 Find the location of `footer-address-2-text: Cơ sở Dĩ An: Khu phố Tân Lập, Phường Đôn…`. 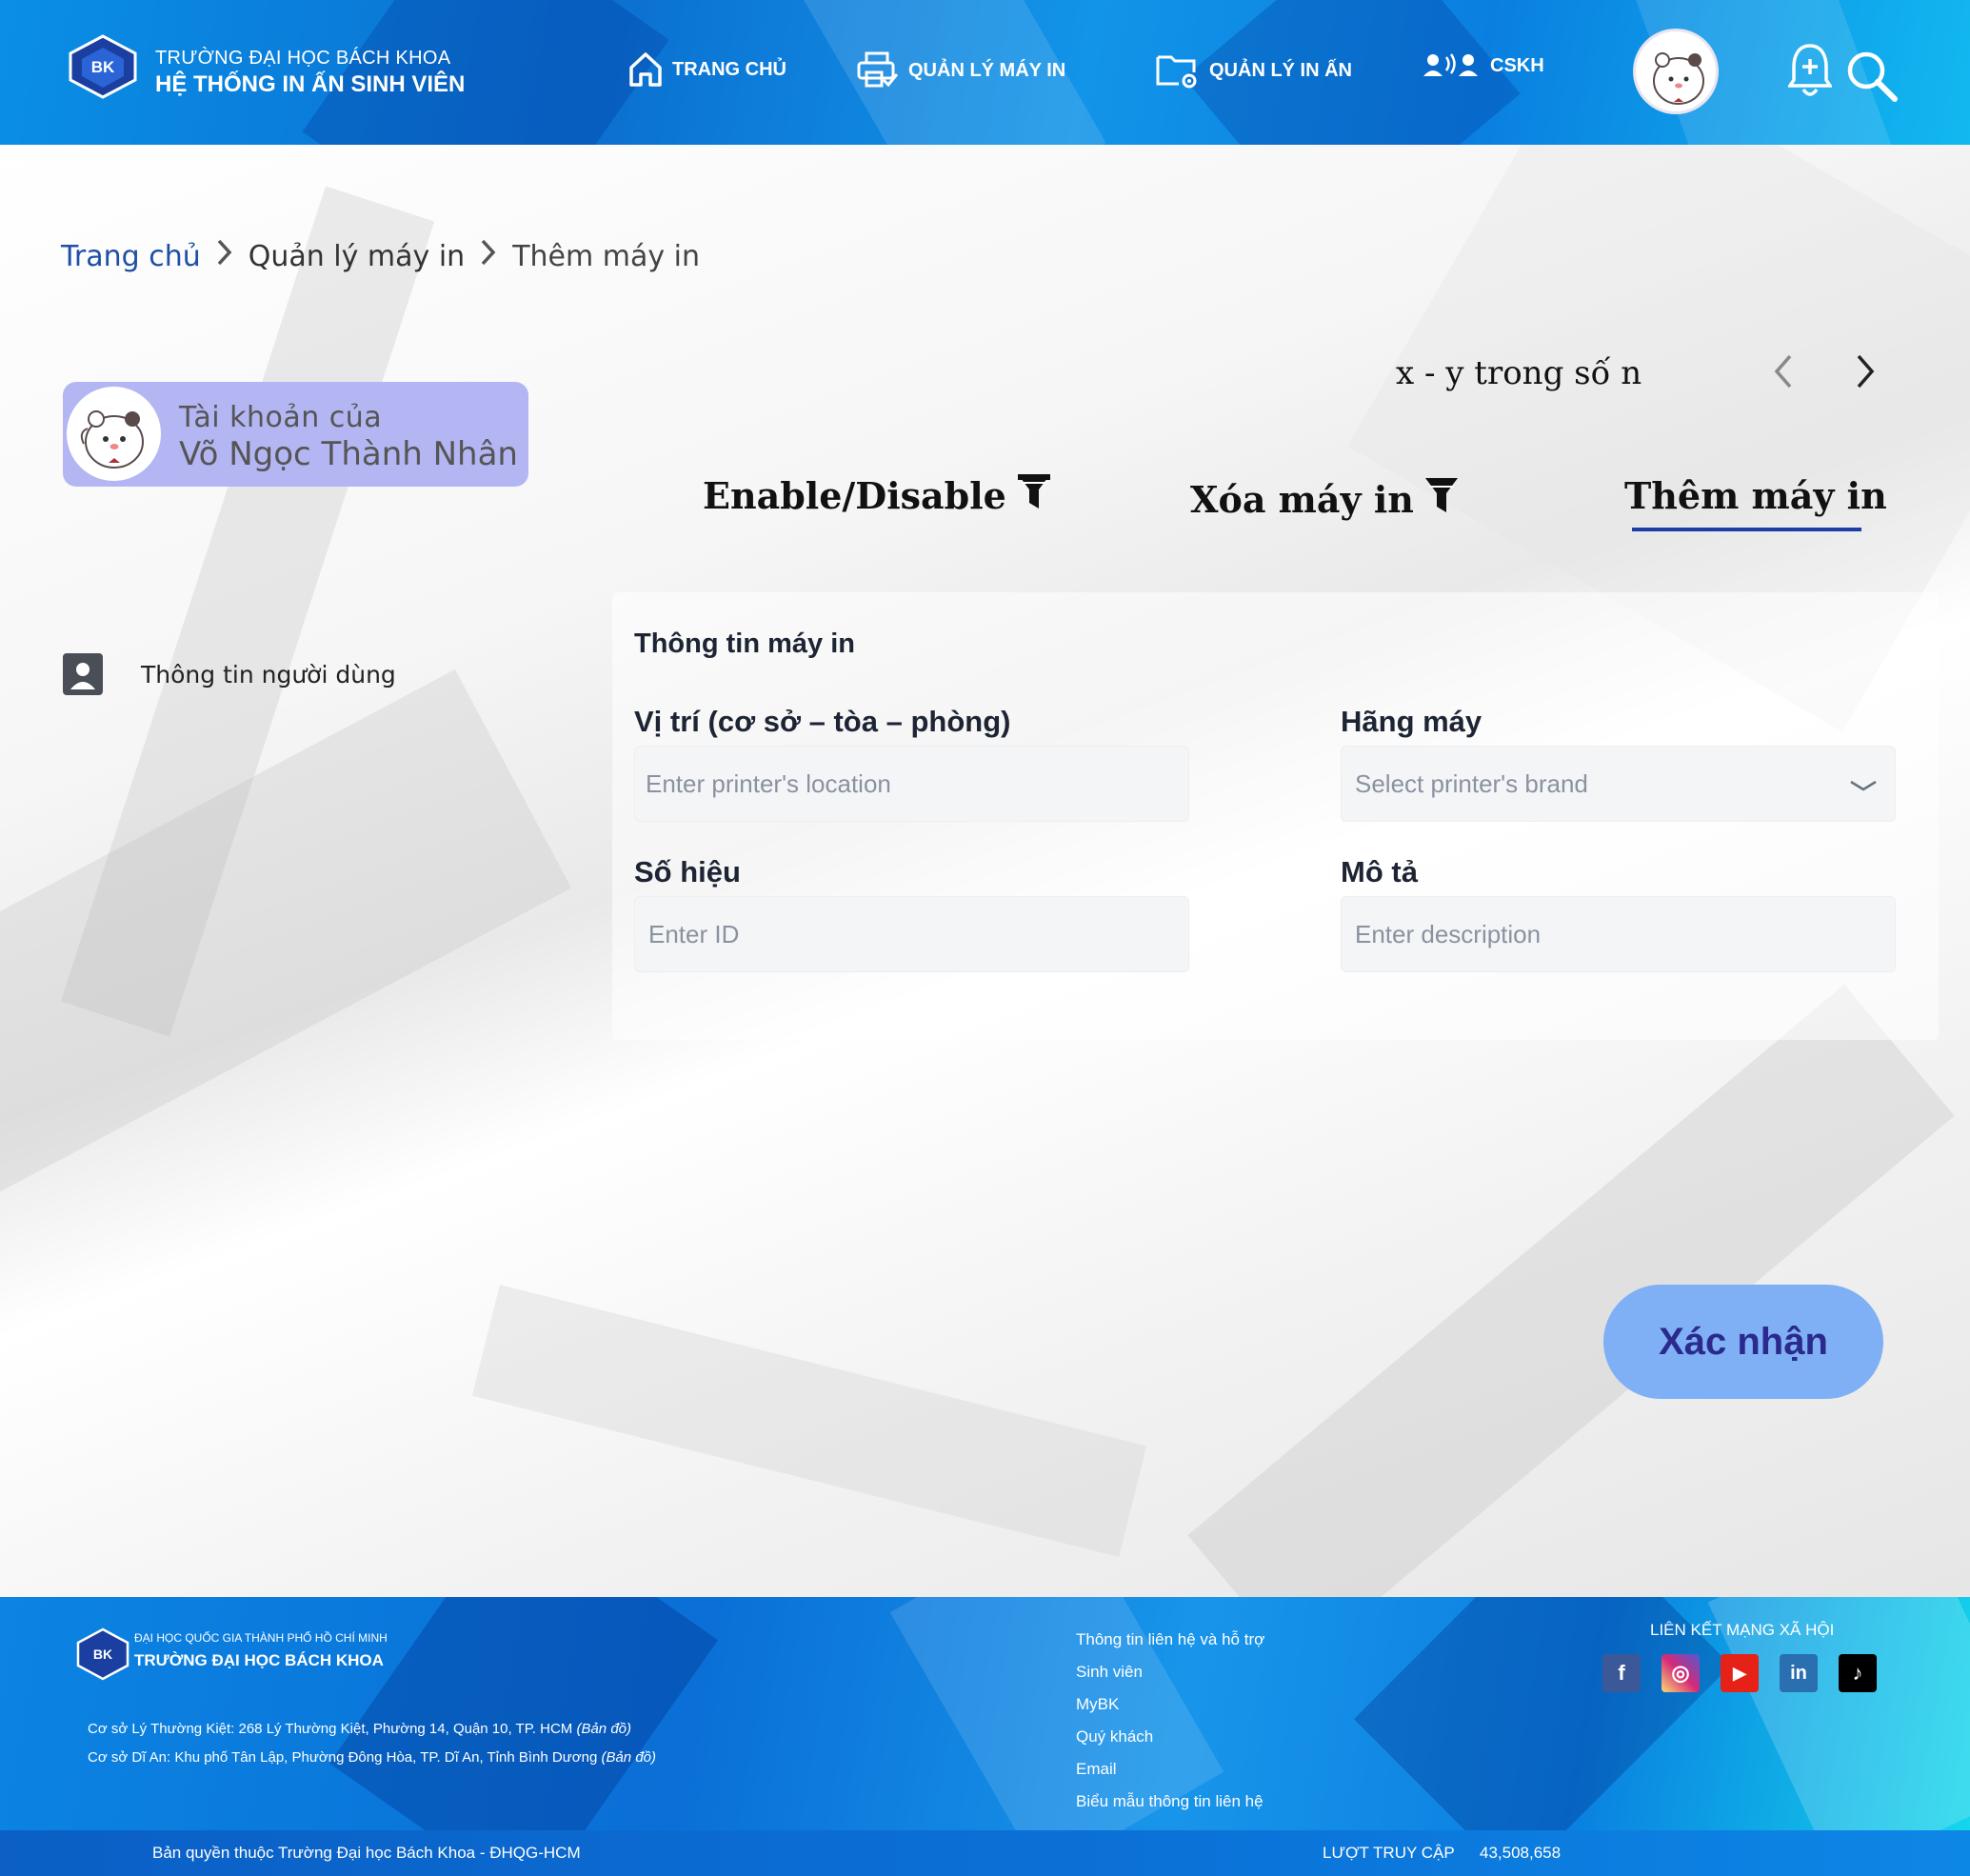

footer-address-2-text: Cơ sở Dĩ An: Khu phố Tân Lập, Phường Đôn… is located at coordinates (343, 1758).